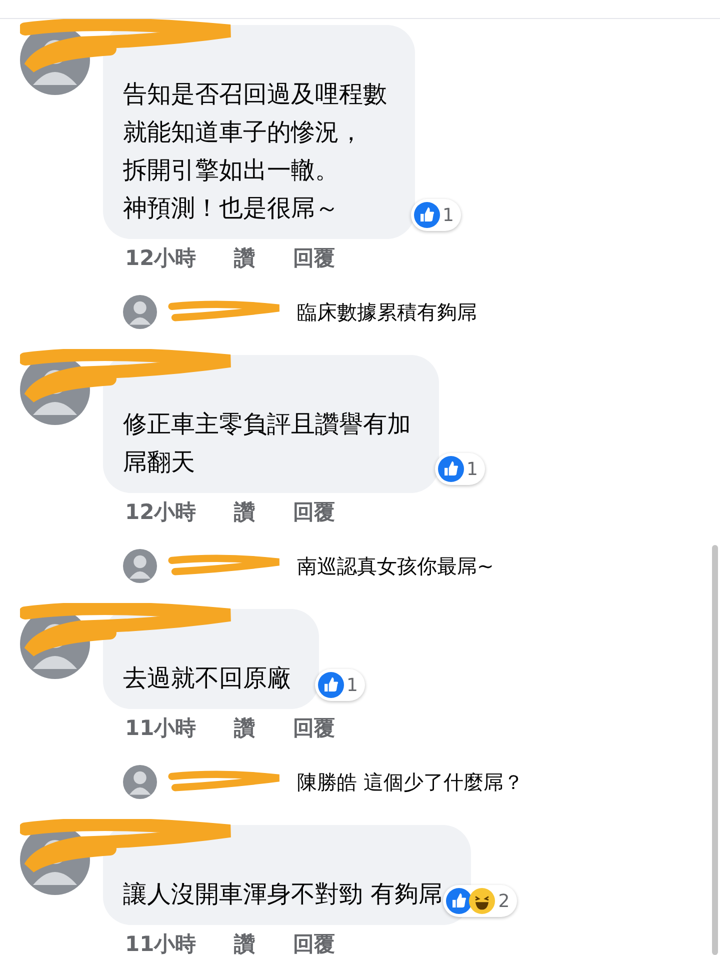  I want to click on reply-preview-text: 陳勝皓 這個少了什麼屌？, so click(410, 782).